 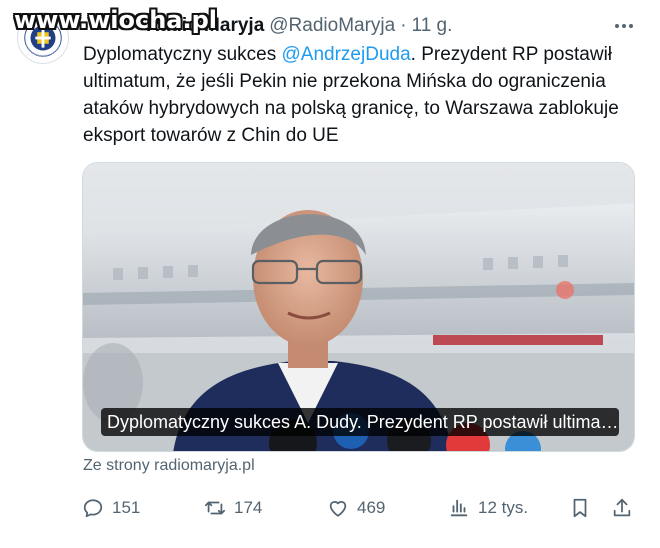 What do you see at coordinates (356, 508) in the screenshot?
I see `like-button: 469` at bounding box center [356, 508].